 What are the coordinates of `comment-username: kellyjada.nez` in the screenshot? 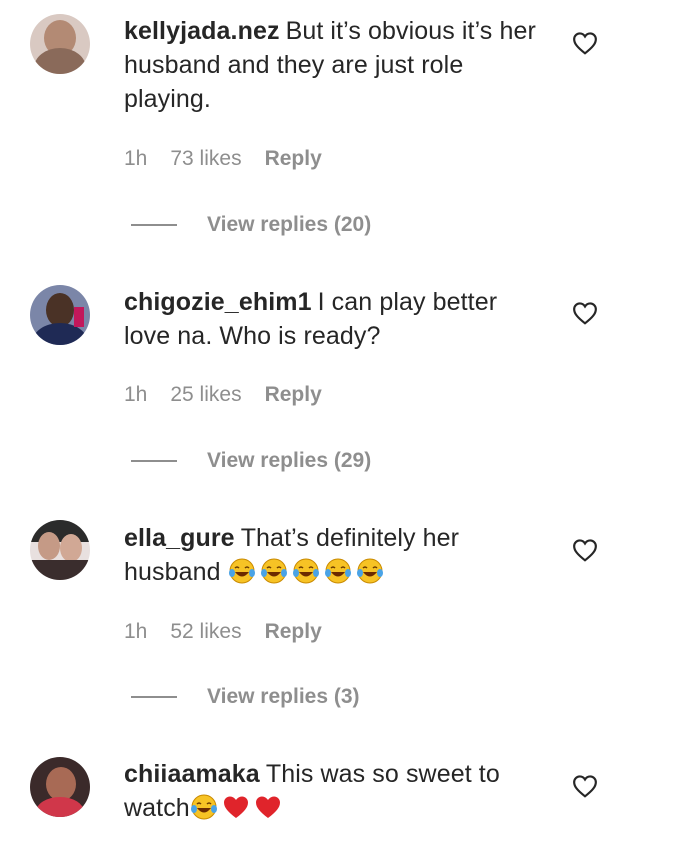 It's located at (202, 31).